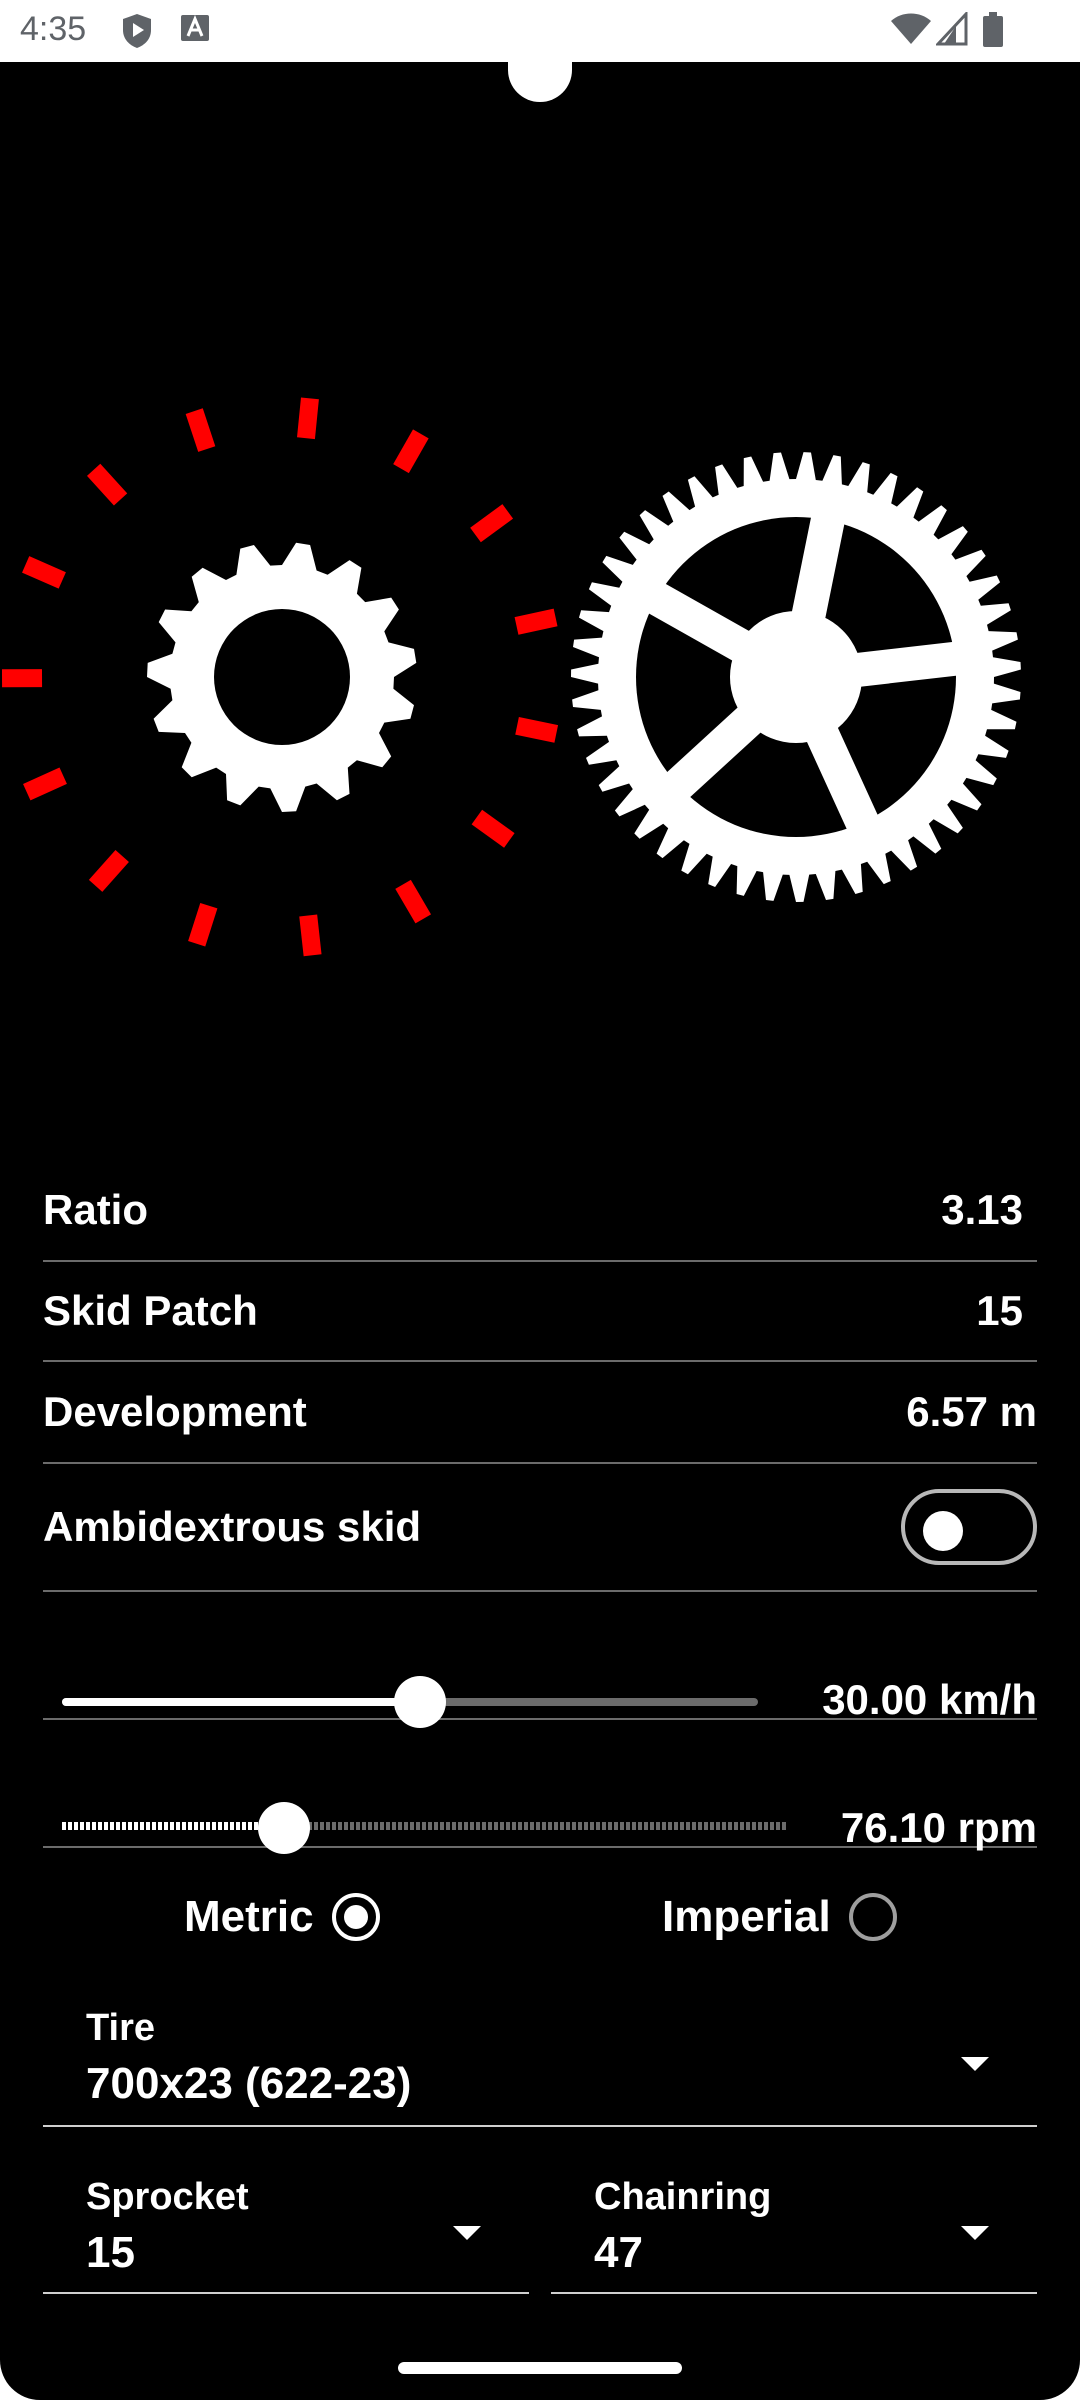 This screenshot has height=2400, width=1080. Describe the element at coordinates (53, 29) in the screenshot. I see `status-time: 4:35` at that location.